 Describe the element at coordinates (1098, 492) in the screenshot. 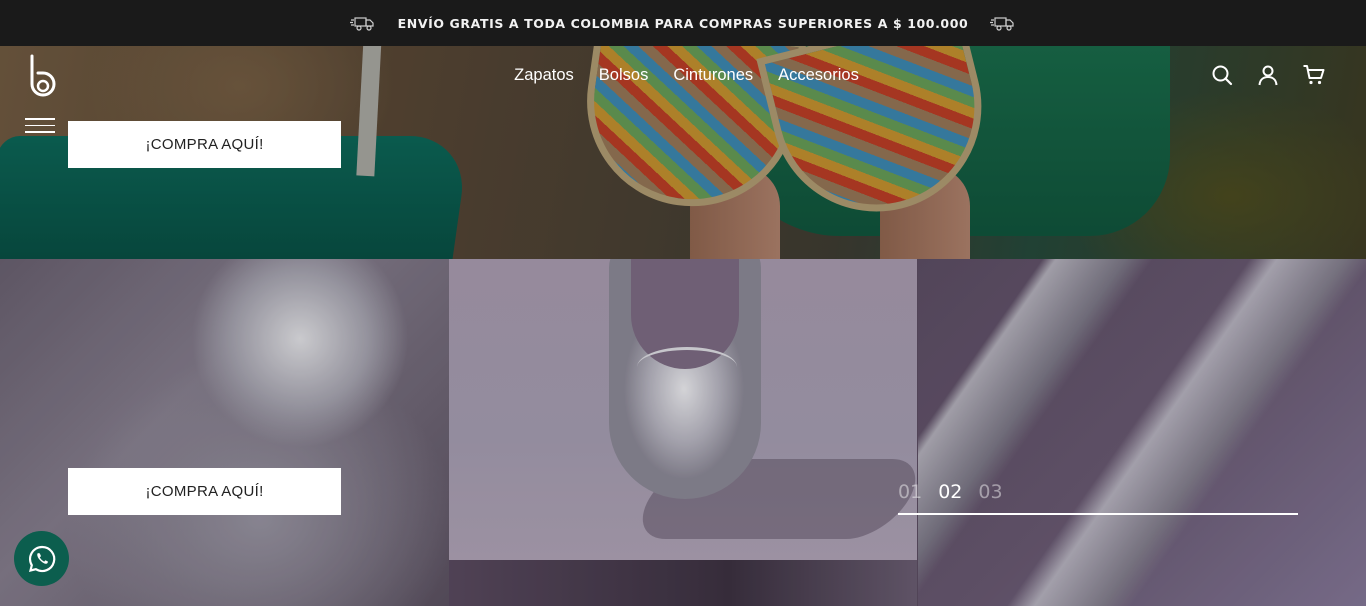

I see `slider-page-numbers: 01 02 03` at that location.